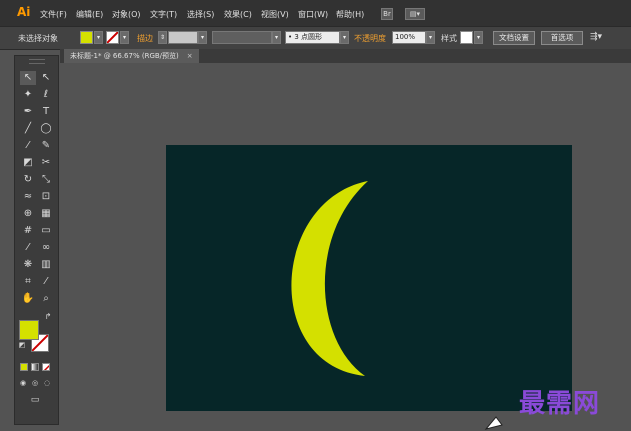 This screenshot has height=431, width=631. What do you see at coordinates (126, 14) in the screenshot?
I see `menu-object: 对象(O)` at bounding box center [126, 14].